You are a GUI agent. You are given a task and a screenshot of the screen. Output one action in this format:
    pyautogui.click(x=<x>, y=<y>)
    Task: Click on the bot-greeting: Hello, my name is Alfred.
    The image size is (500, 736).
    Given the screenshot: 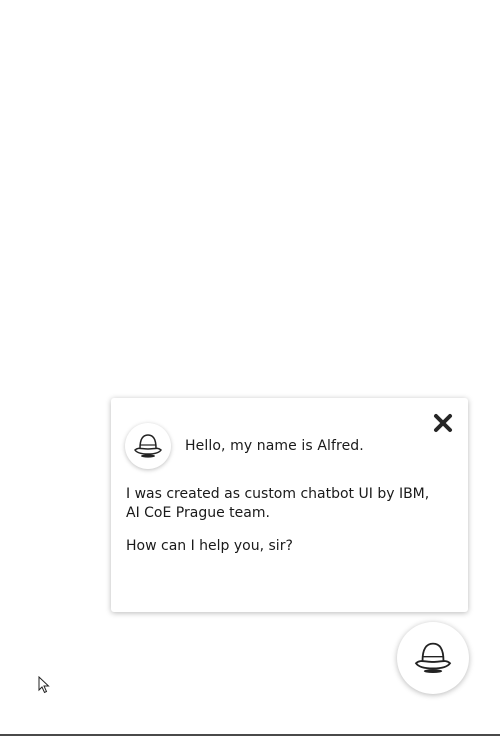 What is the action you would take?
    pyautogui.click(x=274, y=446)
    